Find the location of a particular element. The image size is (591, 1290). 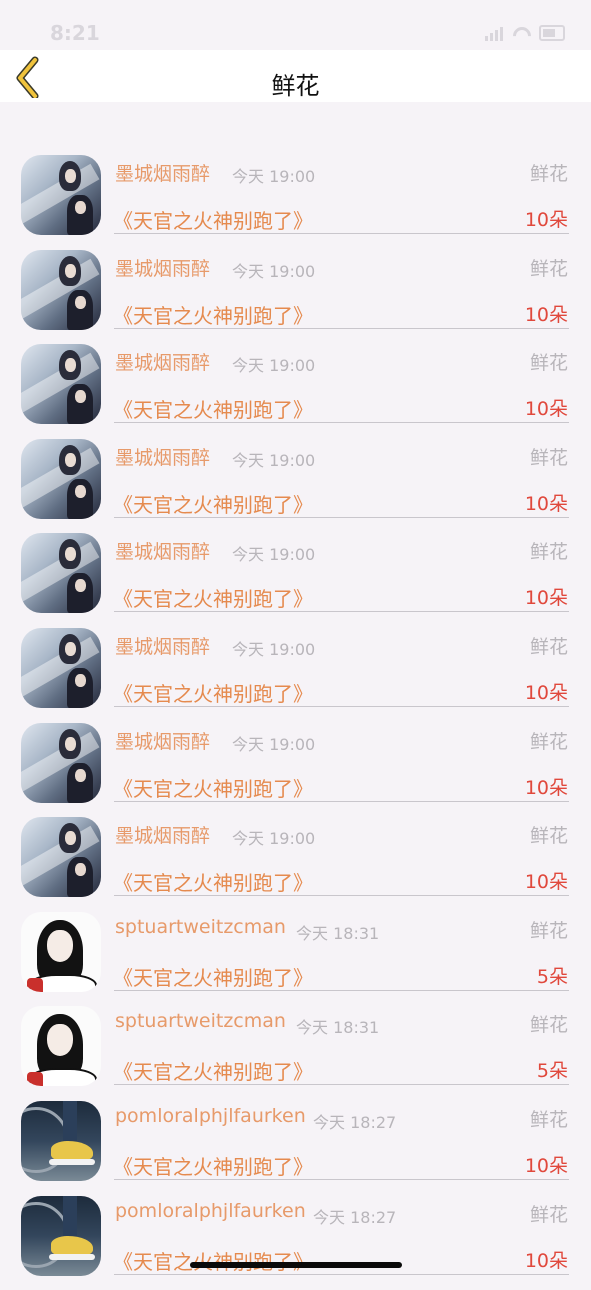

status-time: 8:21 is located at coordinates (75, 33).